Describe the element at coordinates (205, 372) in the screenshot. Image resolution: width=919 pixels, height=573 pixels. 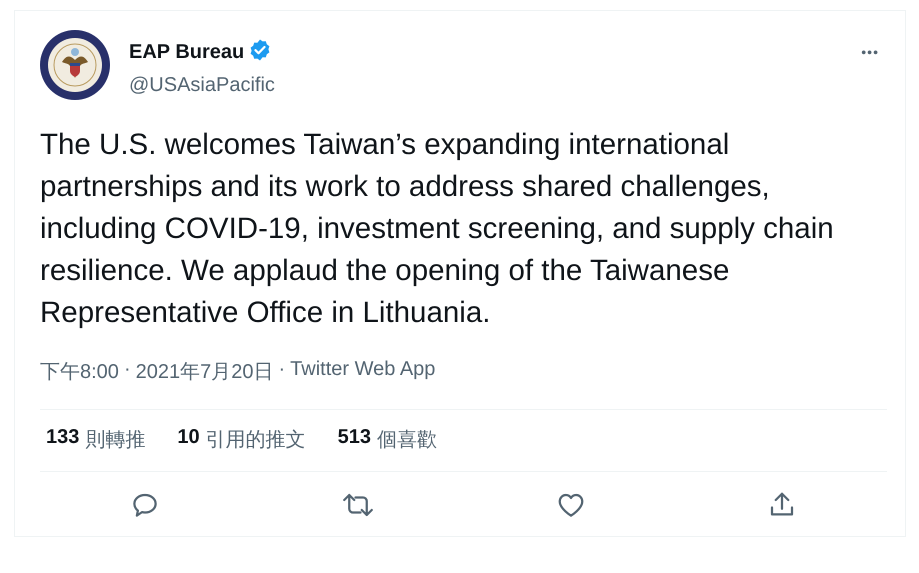
I see `tweet-date: 2021年7月20日` at that location.